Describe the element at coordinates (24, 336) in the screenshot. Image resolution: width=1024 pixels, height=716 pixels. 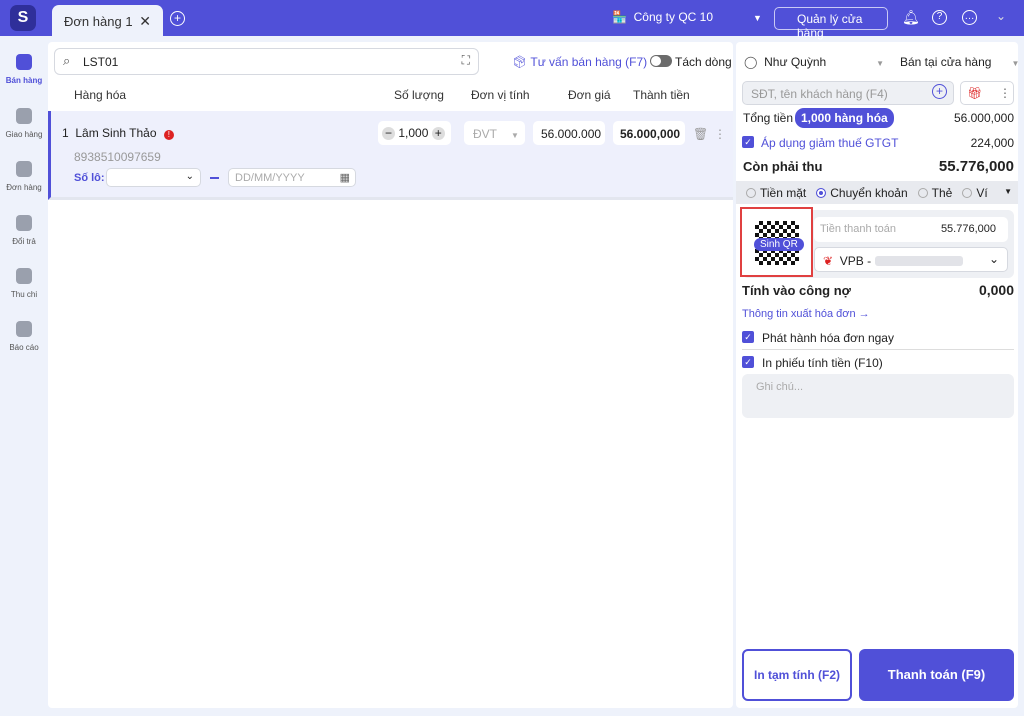
I see `sidebar-item-bao-cao: Báo cáo` at that location.